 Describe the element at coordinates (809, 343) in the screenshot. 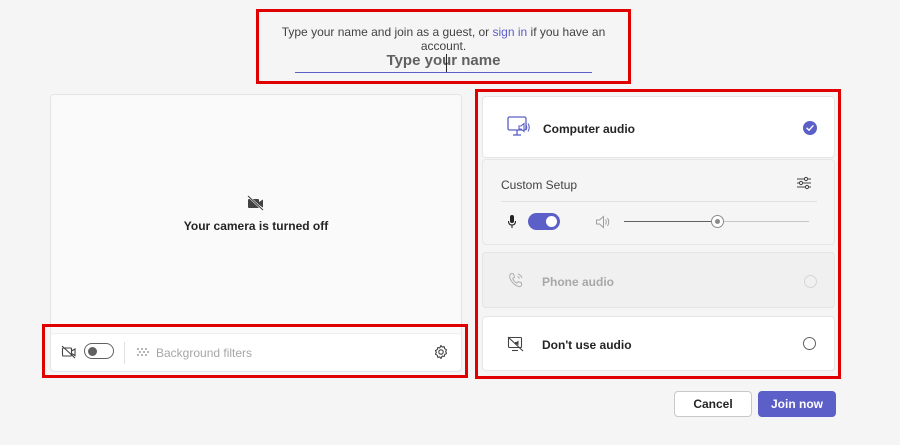

I see `dont-use-audio-radio` at that location.